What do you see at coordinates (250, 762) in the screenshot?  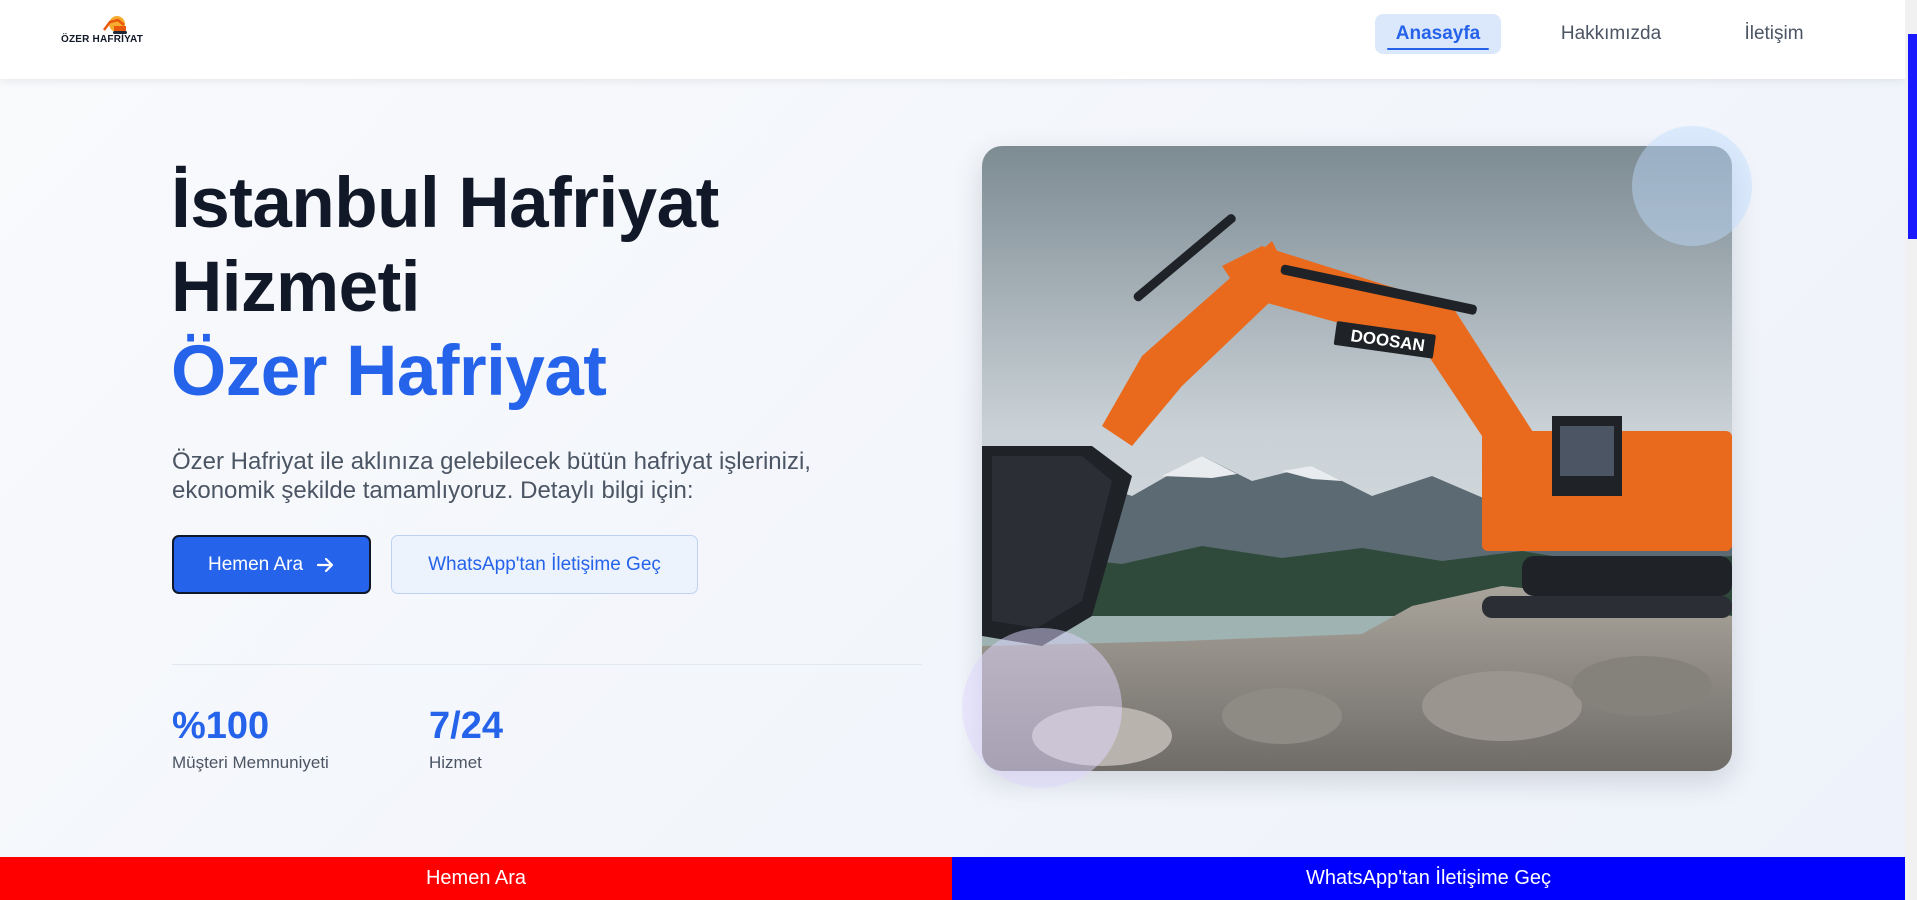 I see `stat-label: Müşteri Memnuniyeti` at bounding box center [250, 762].